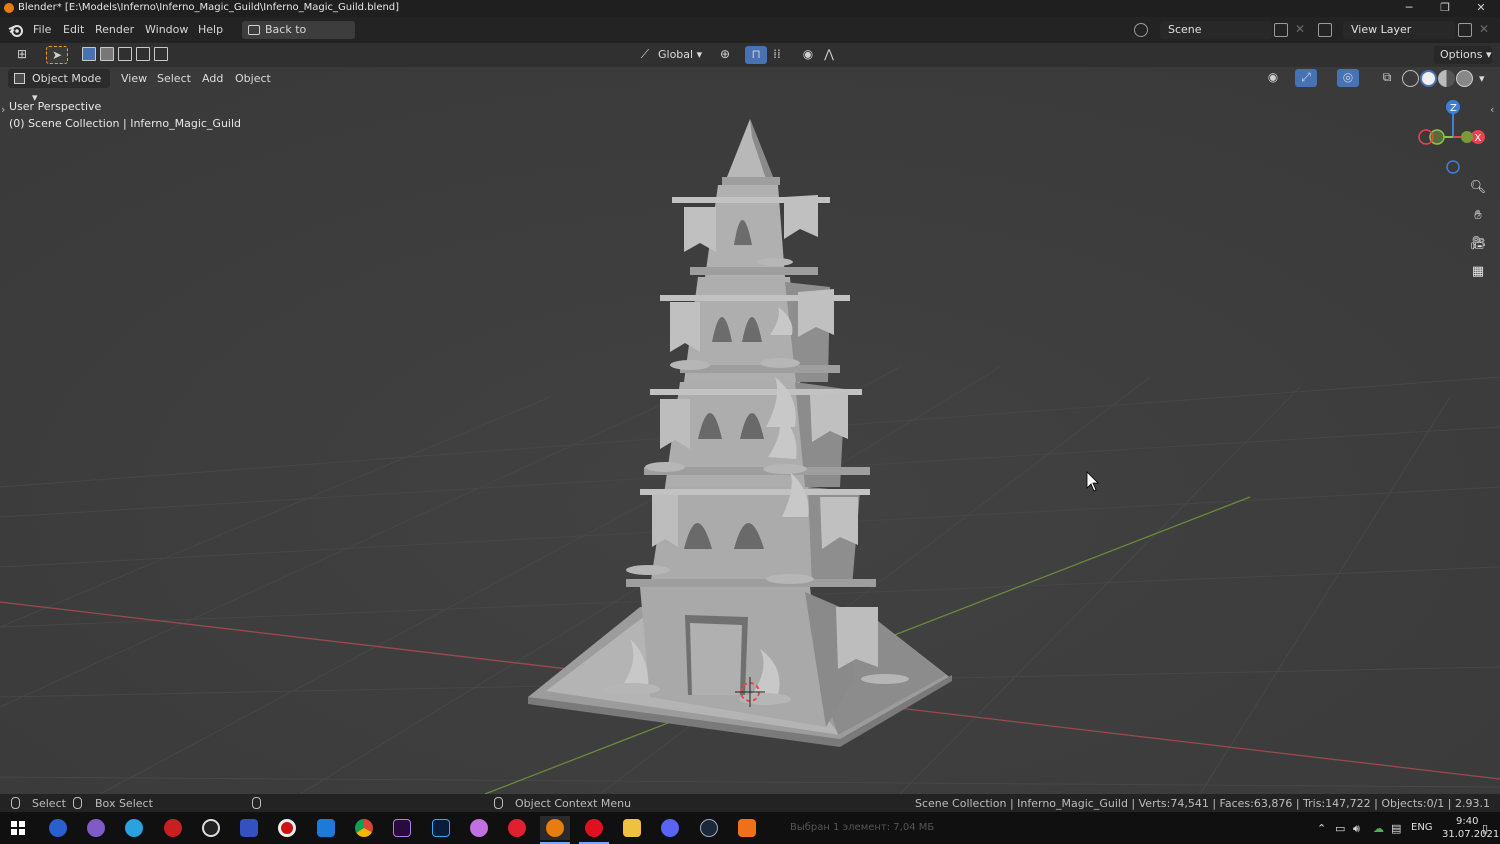  What do you see at coordinates (114, 29) in the screenshot?
I see `menu-render: Render` at bounding box center [114, 29].